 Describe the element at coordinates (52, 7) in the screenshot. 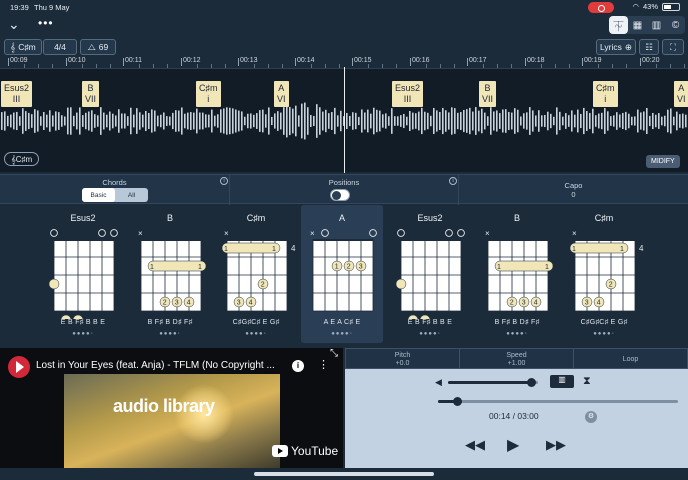

I see `date: Thu 9 May` at that location.